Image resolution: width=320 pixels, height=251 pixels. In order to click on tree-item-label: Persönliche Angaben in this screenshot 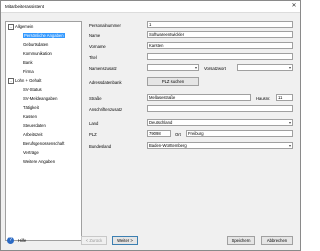, I will do `click(44, 35)`.